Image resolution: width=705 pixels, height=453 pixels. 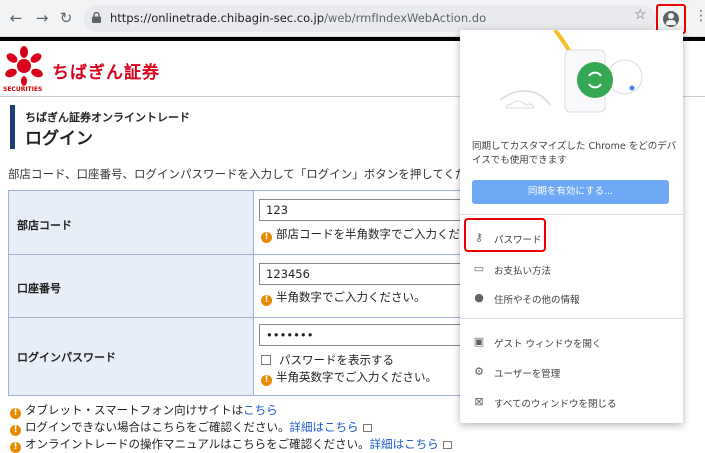 I want to click on account-number-label: 口座番号, so click(x=39, y=288).